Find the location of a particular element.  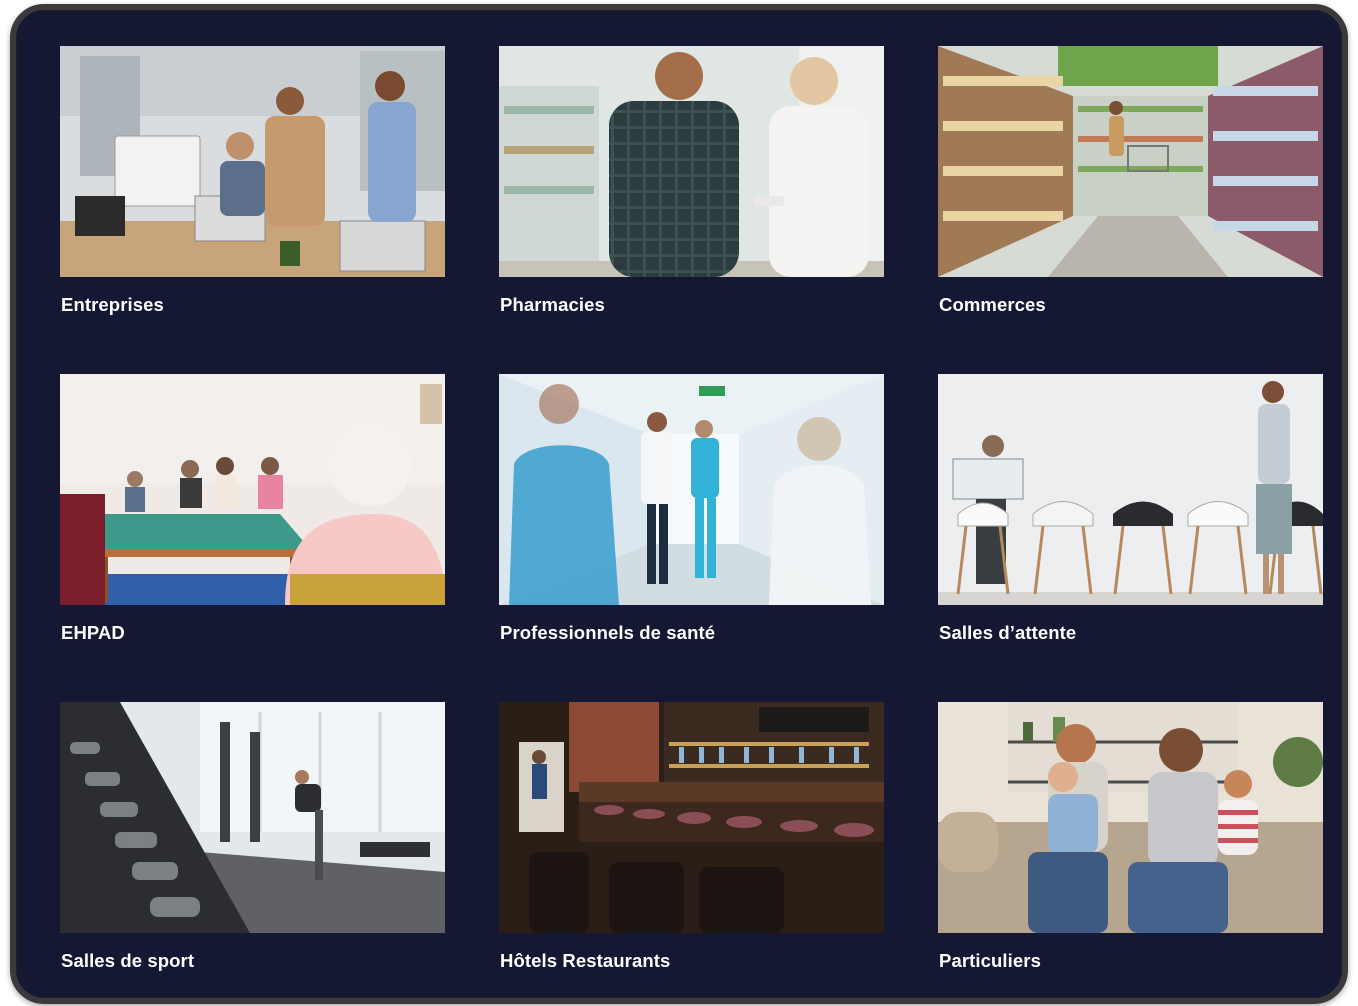

category-tile-pharmacies: Pharmacies is located at coordinates (691, 206).